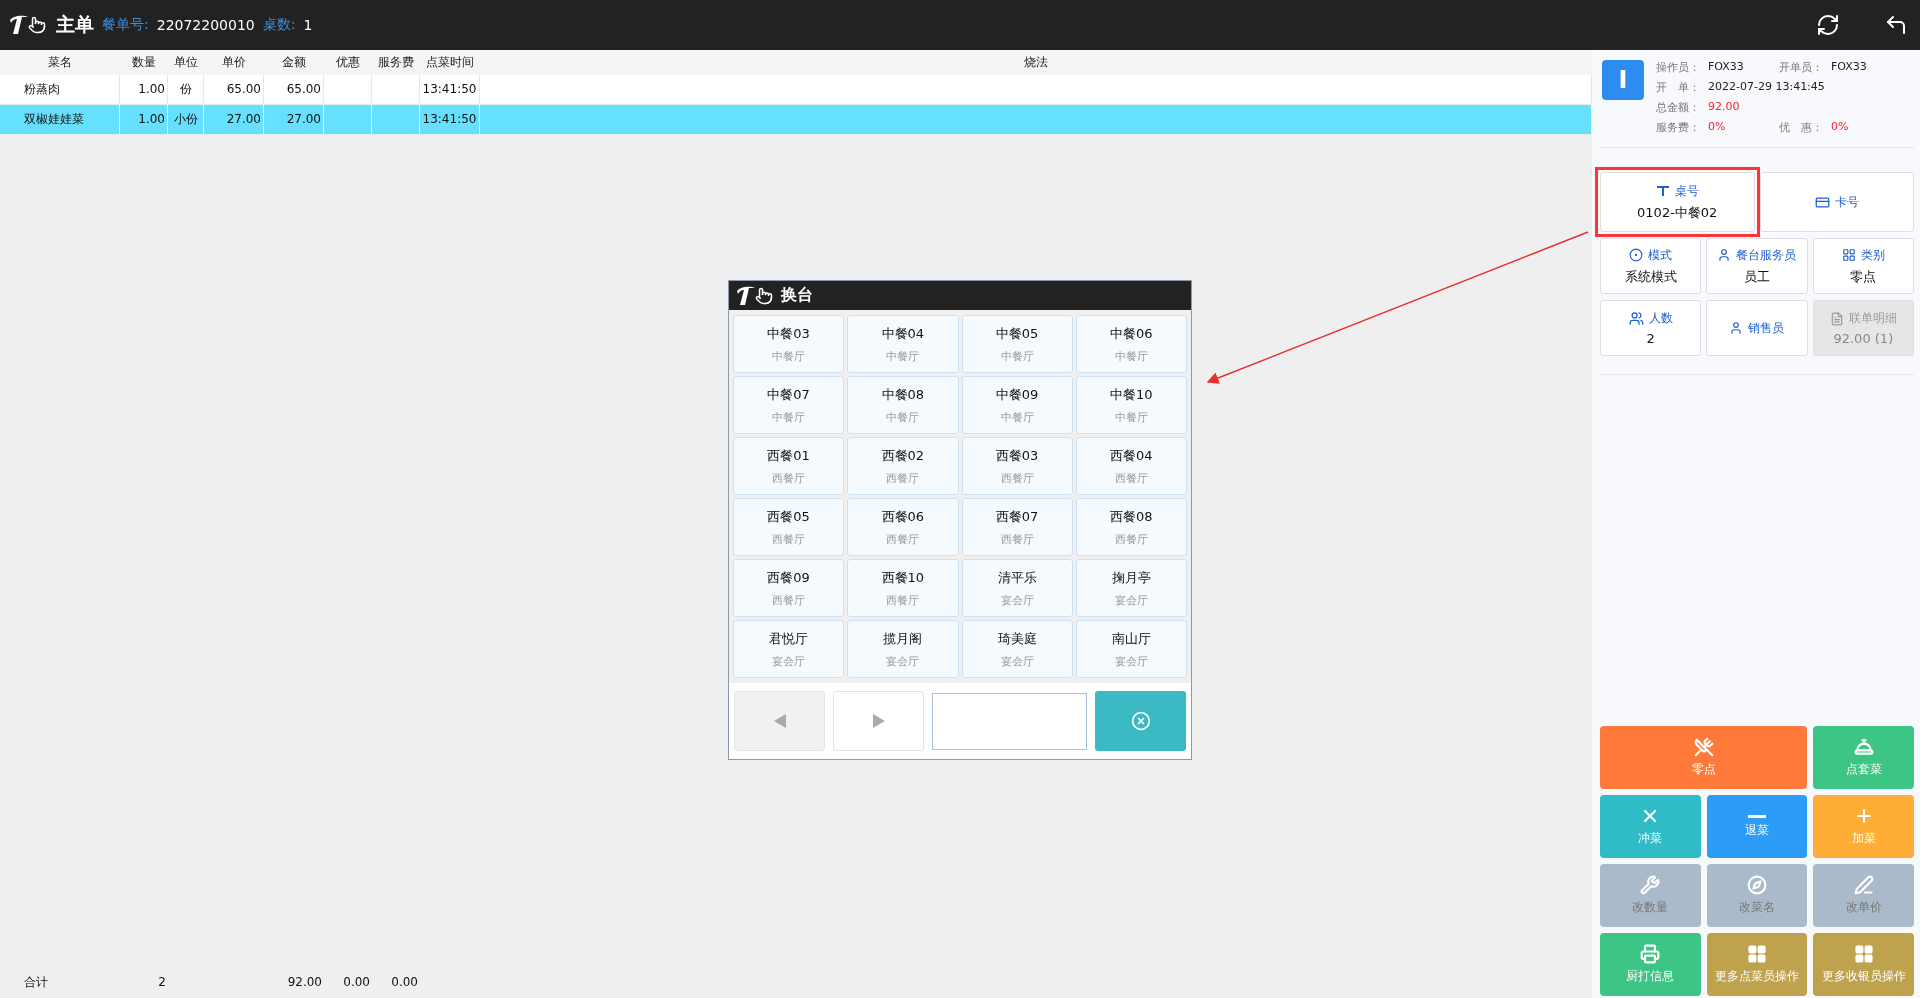 The width and height of the screenshot is (1920, 998). Describe the element at coordinates (1650, 954) in the screenshot. I see `printer-icon` at that location.